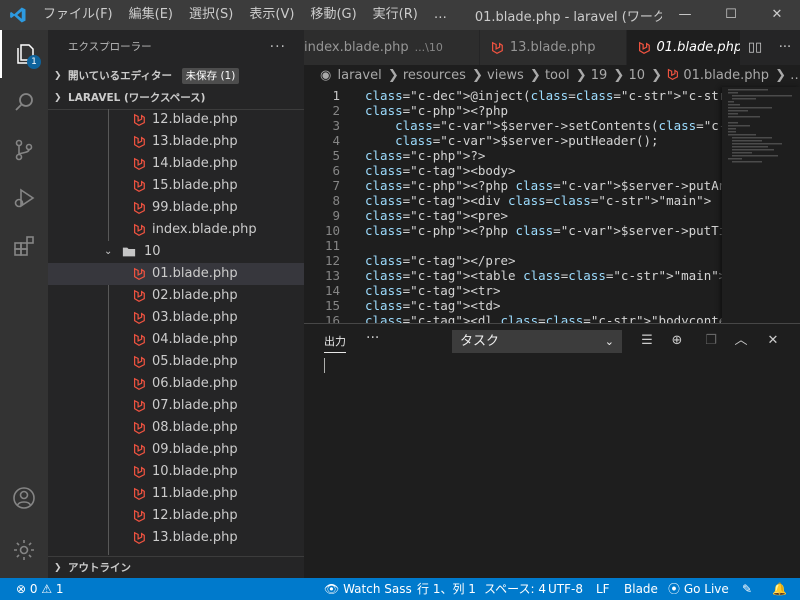 The image size is (800, 600). What do you see at coordinates (195, 515) in the screenshot?
I see `tree-file-name: 12.blade.php` at bounding box center [195, 515].